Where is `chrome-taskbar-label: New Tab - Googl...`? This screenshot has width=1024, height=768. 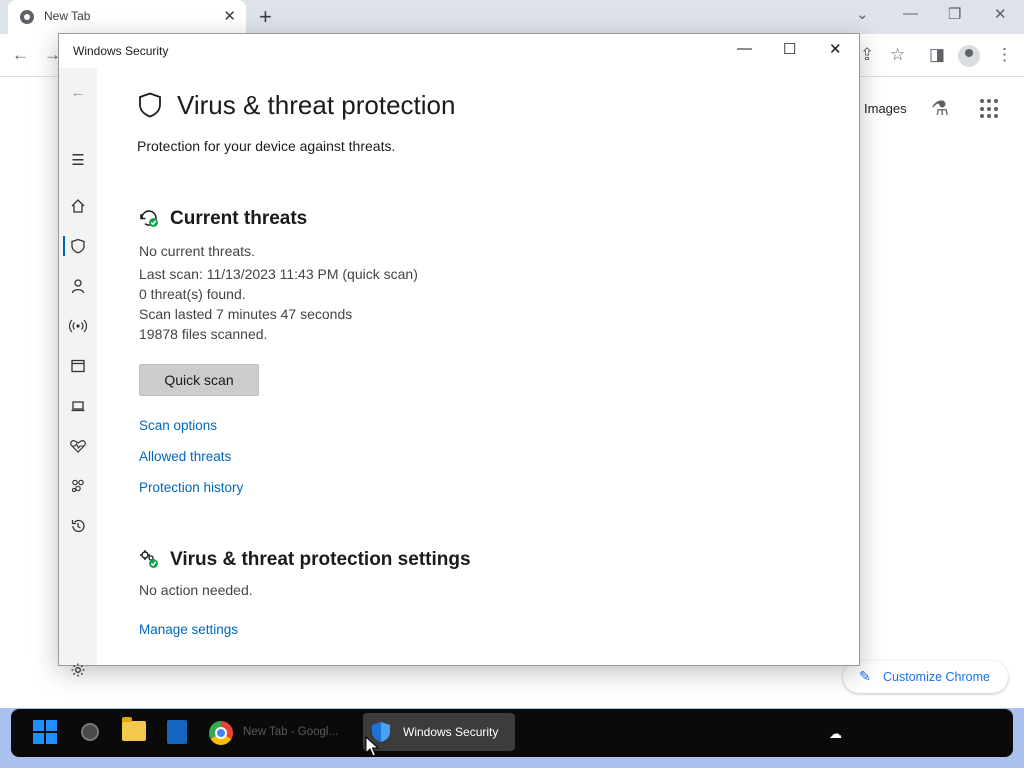
chrome-taskbar-label: New Tab - Googl... is located at coordinates (290, 732).